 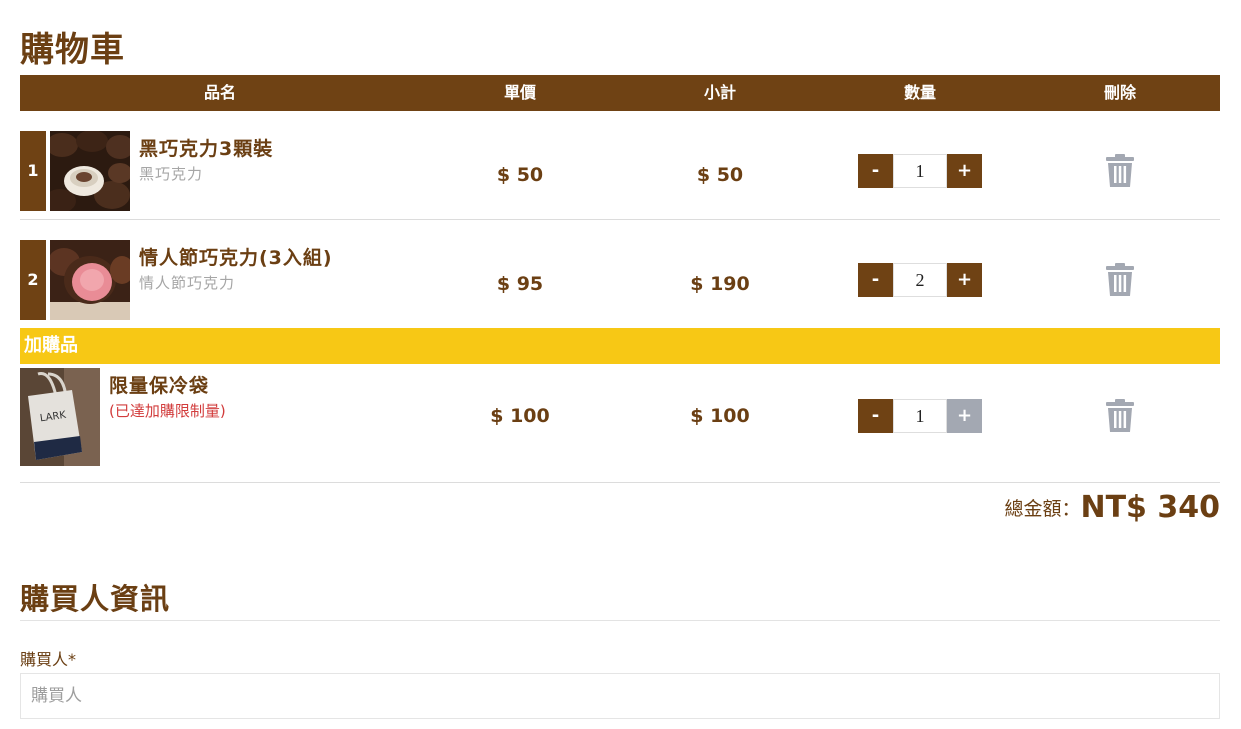 What do you see at coordinates (520, 284) in the screenshot?
I see `unit-price: $ 95` at bounding box center [520, 284].